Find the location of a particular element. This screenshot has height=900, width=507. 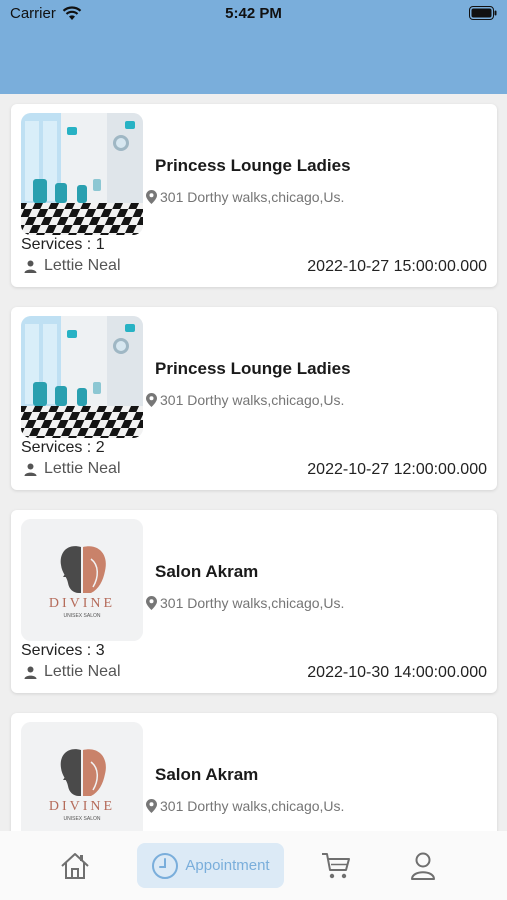

services-count: Services : 1 is located at coordinates (63, 244).